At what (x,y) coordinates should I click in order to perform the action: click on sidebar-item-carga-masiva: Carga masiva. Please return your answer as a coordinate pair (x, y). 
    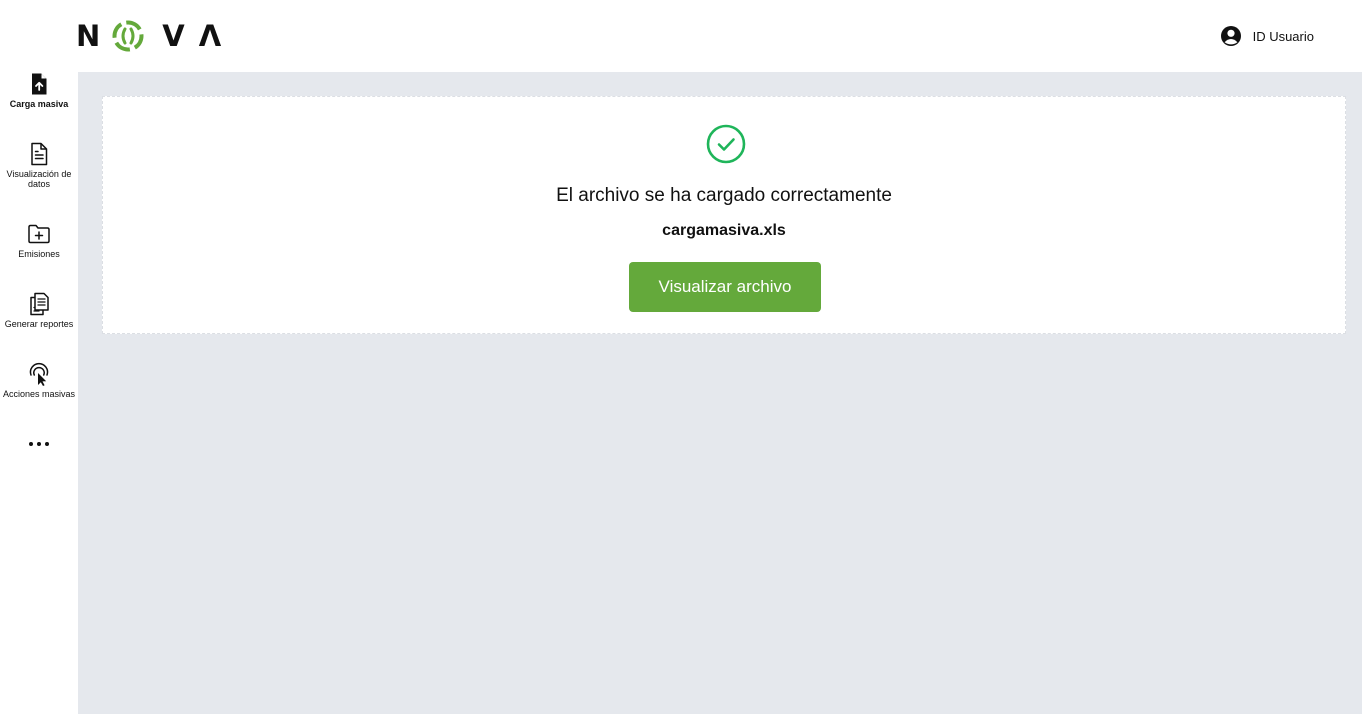
    Looking at the image, I should click on (39, 90).